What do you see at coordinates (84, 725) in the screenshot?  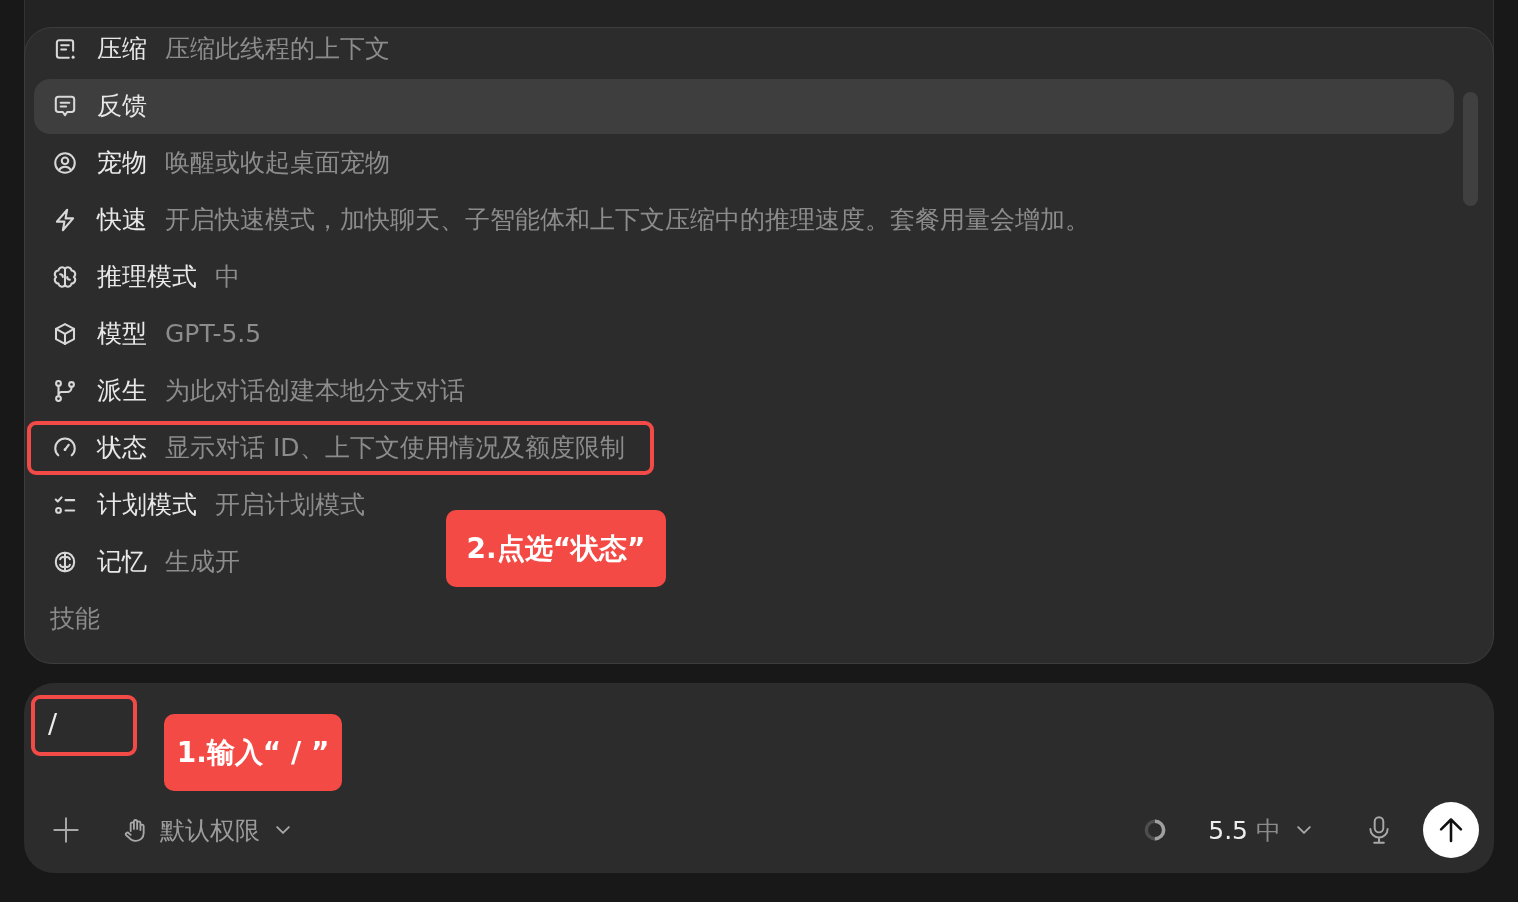 I see `message-input: /` at bounding box center [84, 725].